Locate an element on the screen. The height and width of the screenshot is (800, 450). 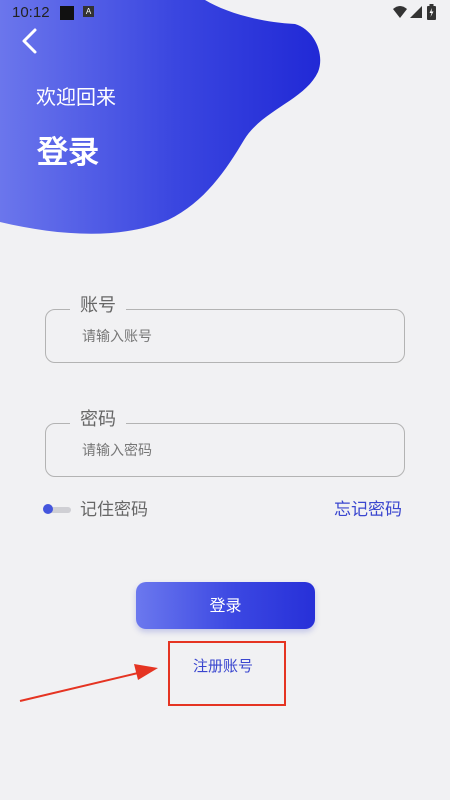
switch-knob is located at coordinates (48, 509).